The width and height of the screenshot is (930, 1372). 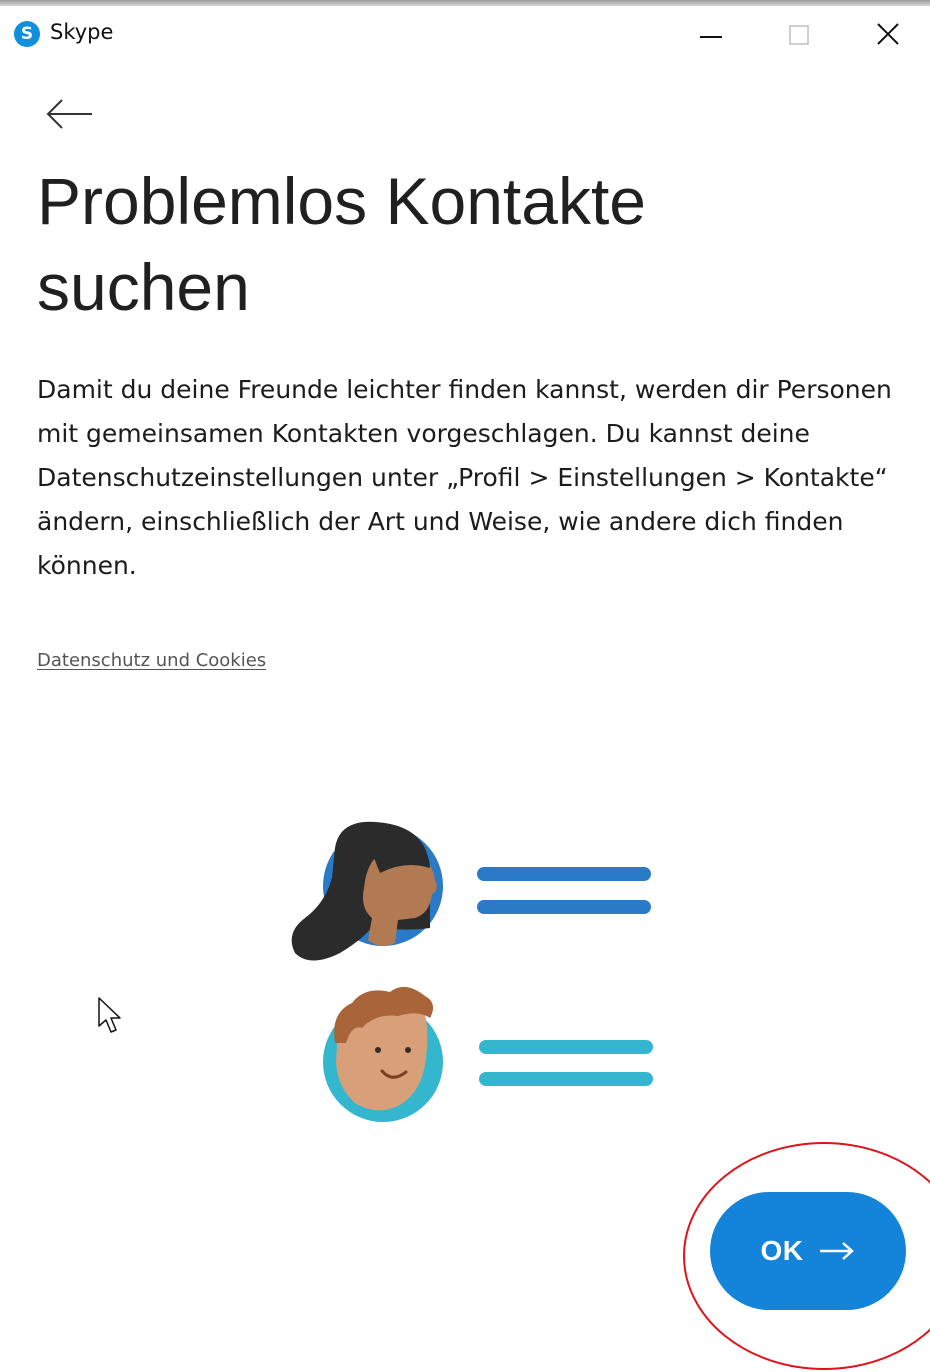 I want to click on privacy-cookies-link: Datenschutz und Cookies, so click(x=151, y=660).